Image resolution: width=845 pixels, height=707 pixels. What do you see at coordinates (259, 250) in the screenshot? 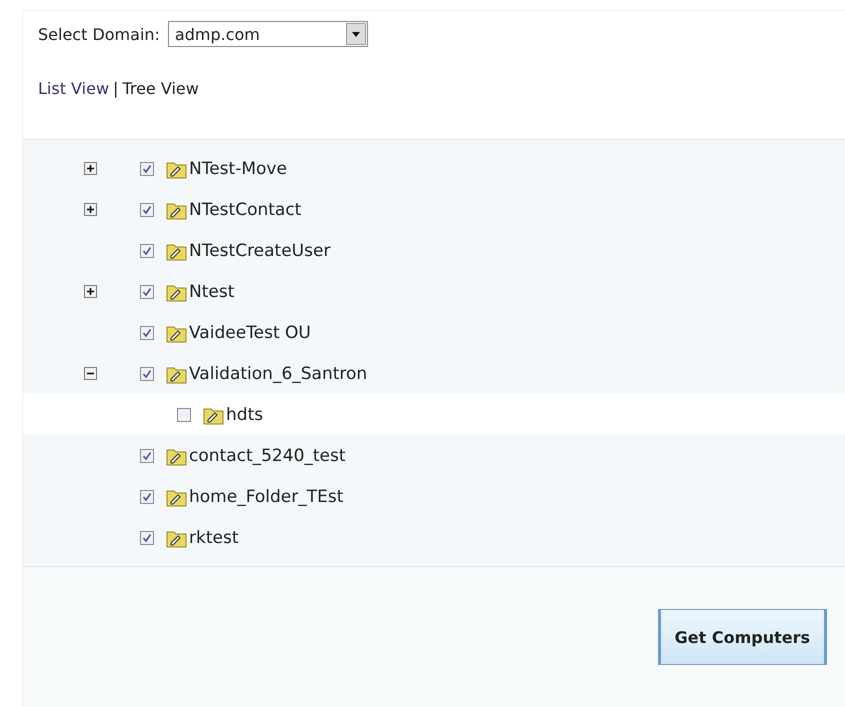
I see `folder-label: NTestCreateUser` at bounding box center [259, 250].